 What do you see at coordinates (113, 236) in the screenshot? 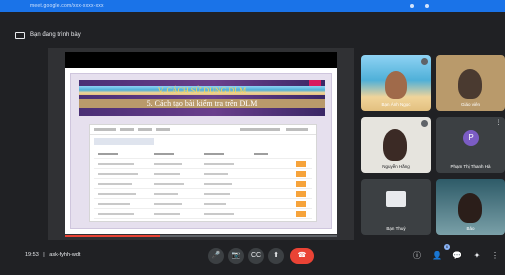
I see `presentation-progress-fill` at bounding box center [113, 236].